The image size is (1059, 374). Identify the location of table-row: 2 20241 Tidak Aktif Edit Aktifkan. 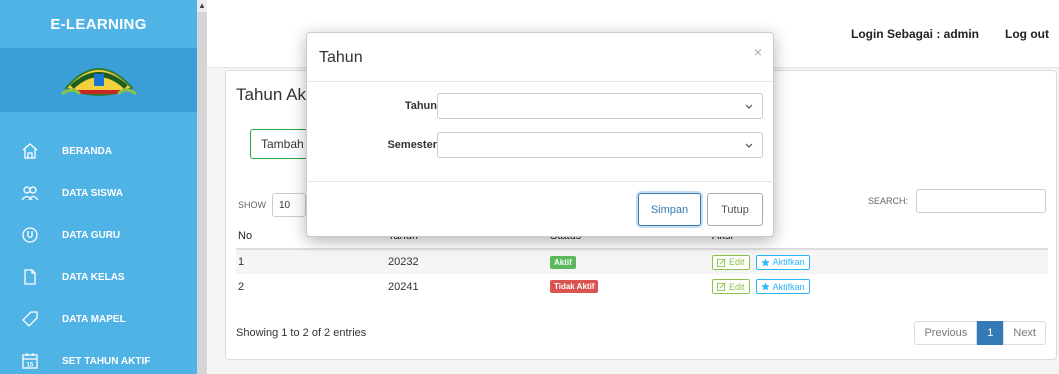
(642, 286).